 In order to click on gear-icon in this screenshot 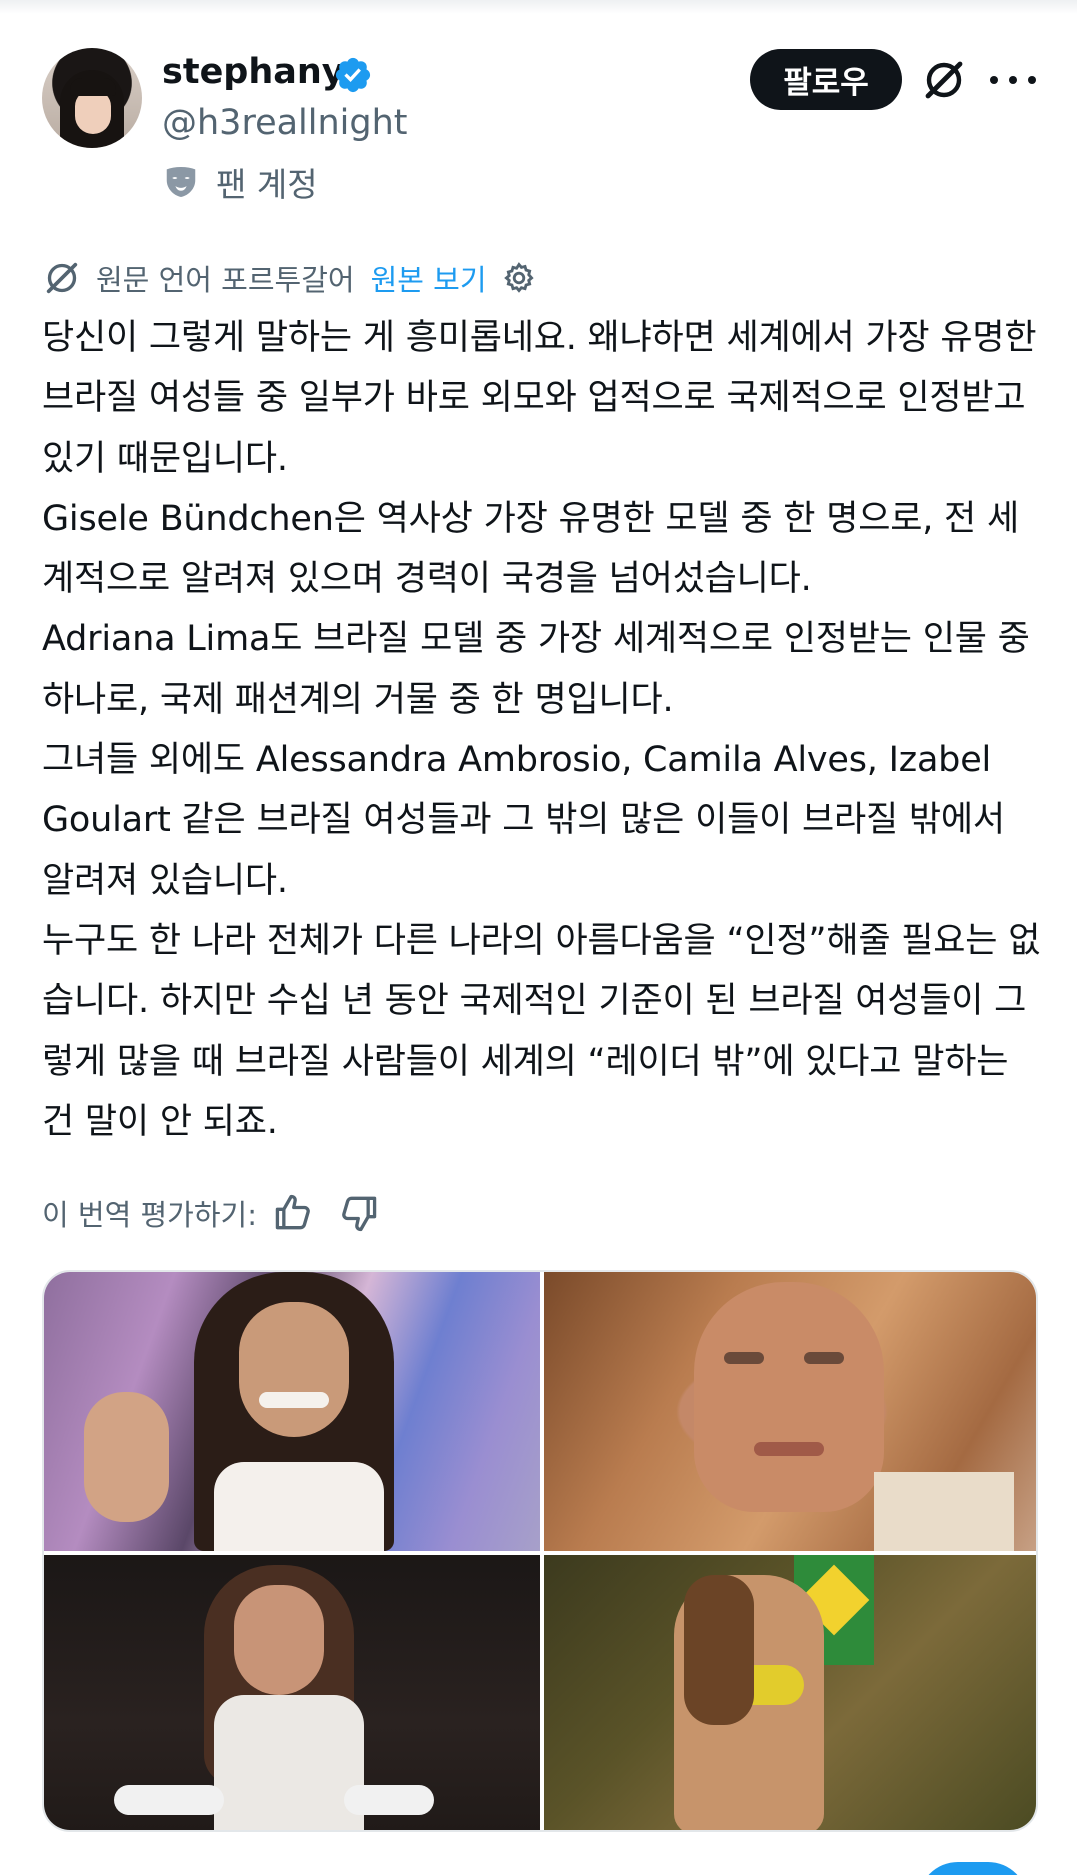, I will do `click(519, 278)`.